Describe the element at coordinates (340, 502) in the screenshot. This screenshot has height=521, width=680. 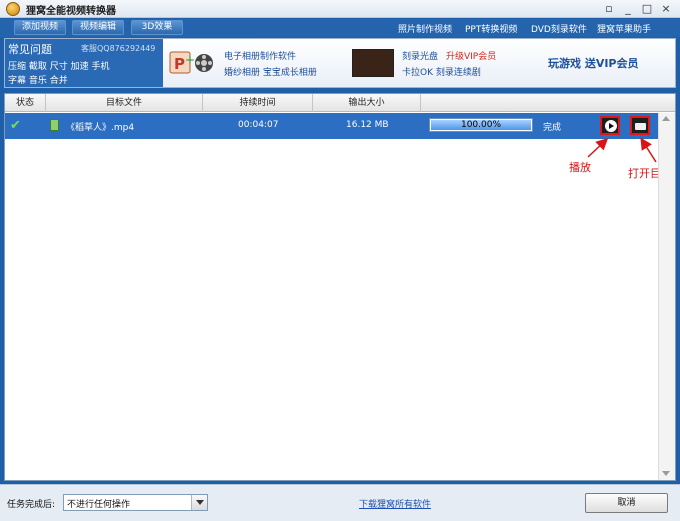
I see `bottom-bar: 任务完成后: 不进行任何操作 下载狸窝所有软件 取消` at that location.